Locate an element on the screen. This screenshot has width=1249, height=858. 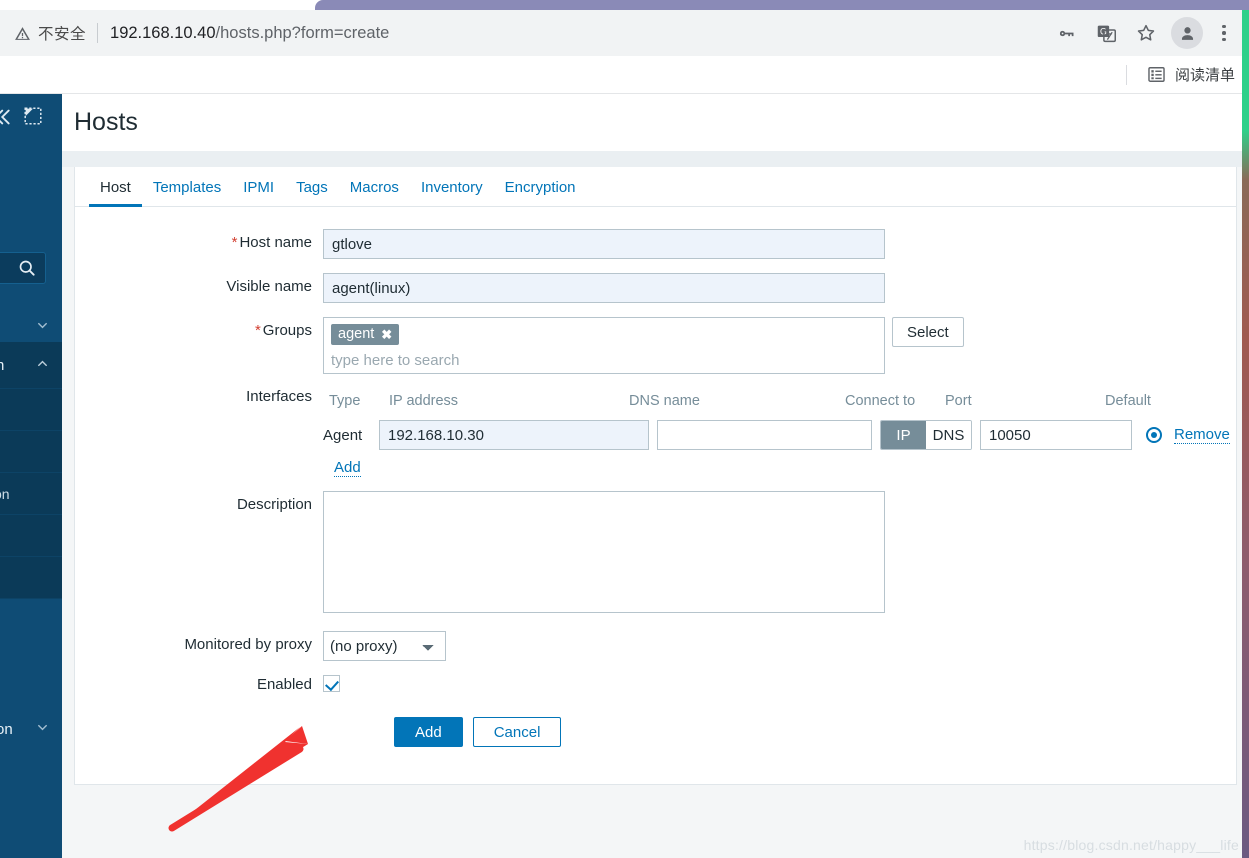
close-icon: ✖ is located at coordinates (386, 334).